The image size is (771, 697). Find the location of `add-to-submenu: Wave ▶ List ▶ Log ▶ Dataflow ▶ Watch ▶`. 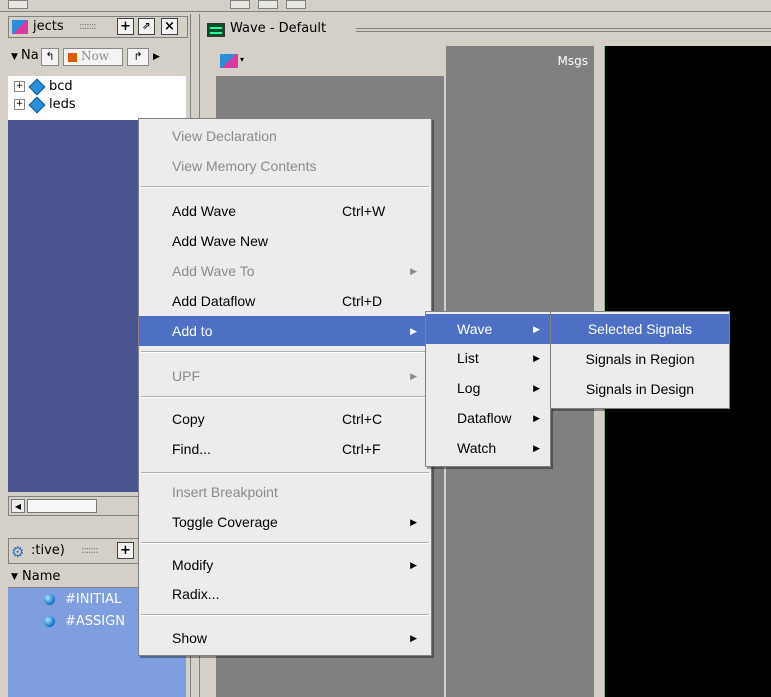

add-to-submenu: Wave ▶ List ▶ Log ▶ Dataflow ▶ Watch ▶ is located at coordinates (488, 389).